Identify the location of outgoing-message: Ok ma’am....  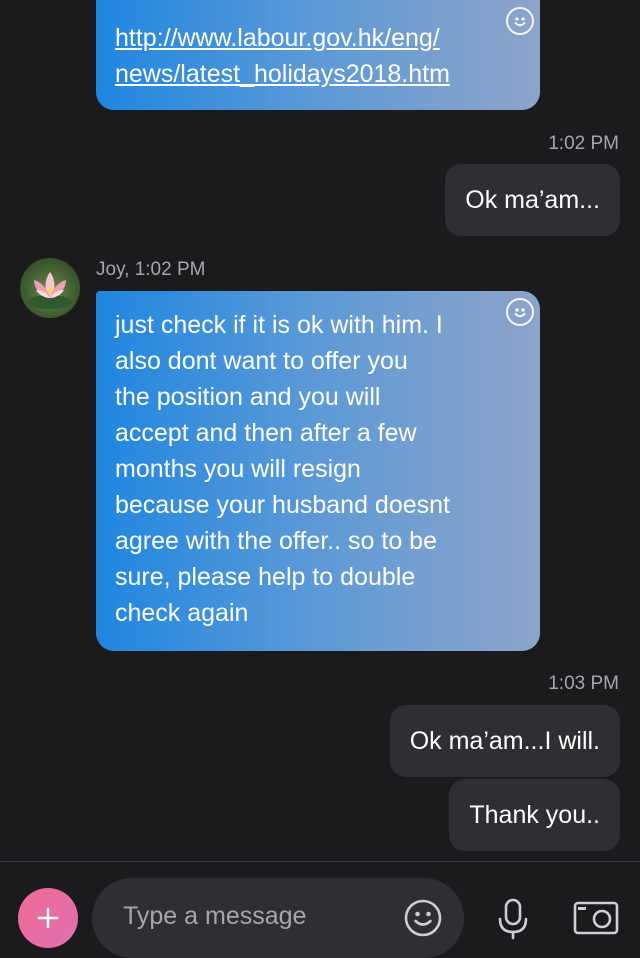
(532, 200).